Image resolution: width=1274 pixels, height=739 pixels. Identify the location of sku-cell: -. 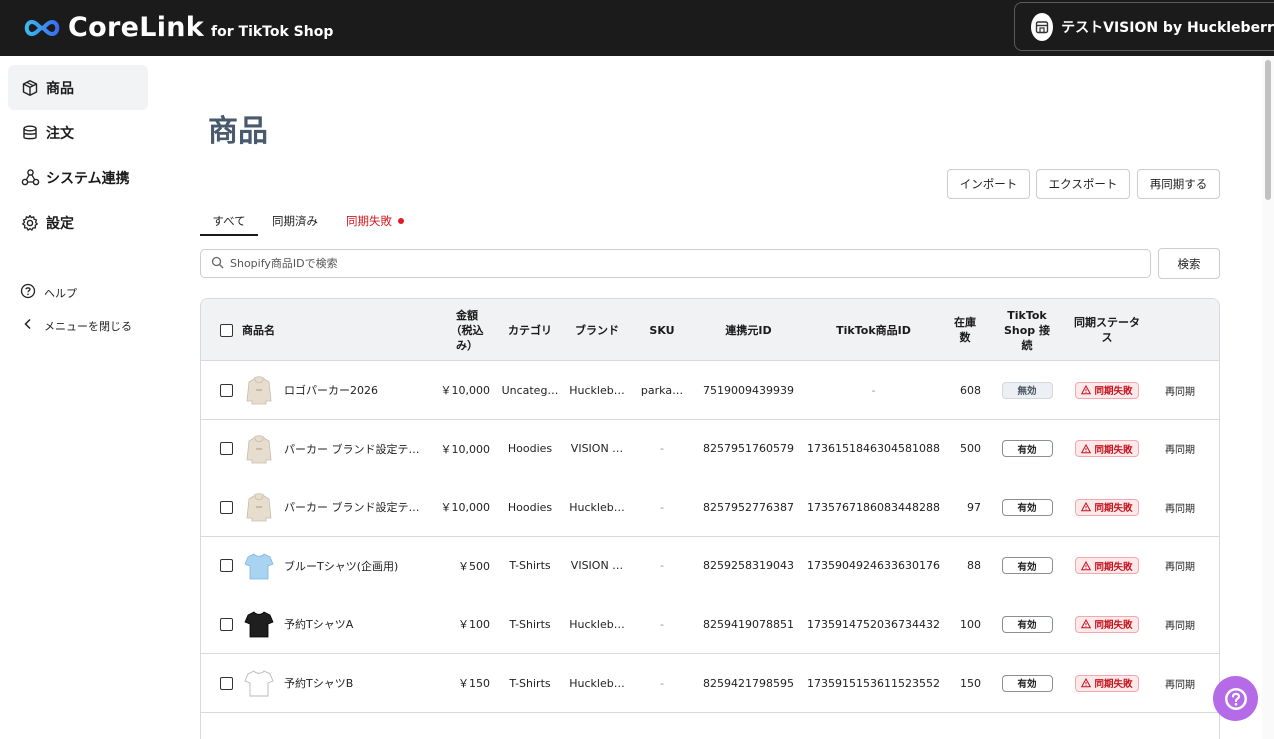
(662, 624).